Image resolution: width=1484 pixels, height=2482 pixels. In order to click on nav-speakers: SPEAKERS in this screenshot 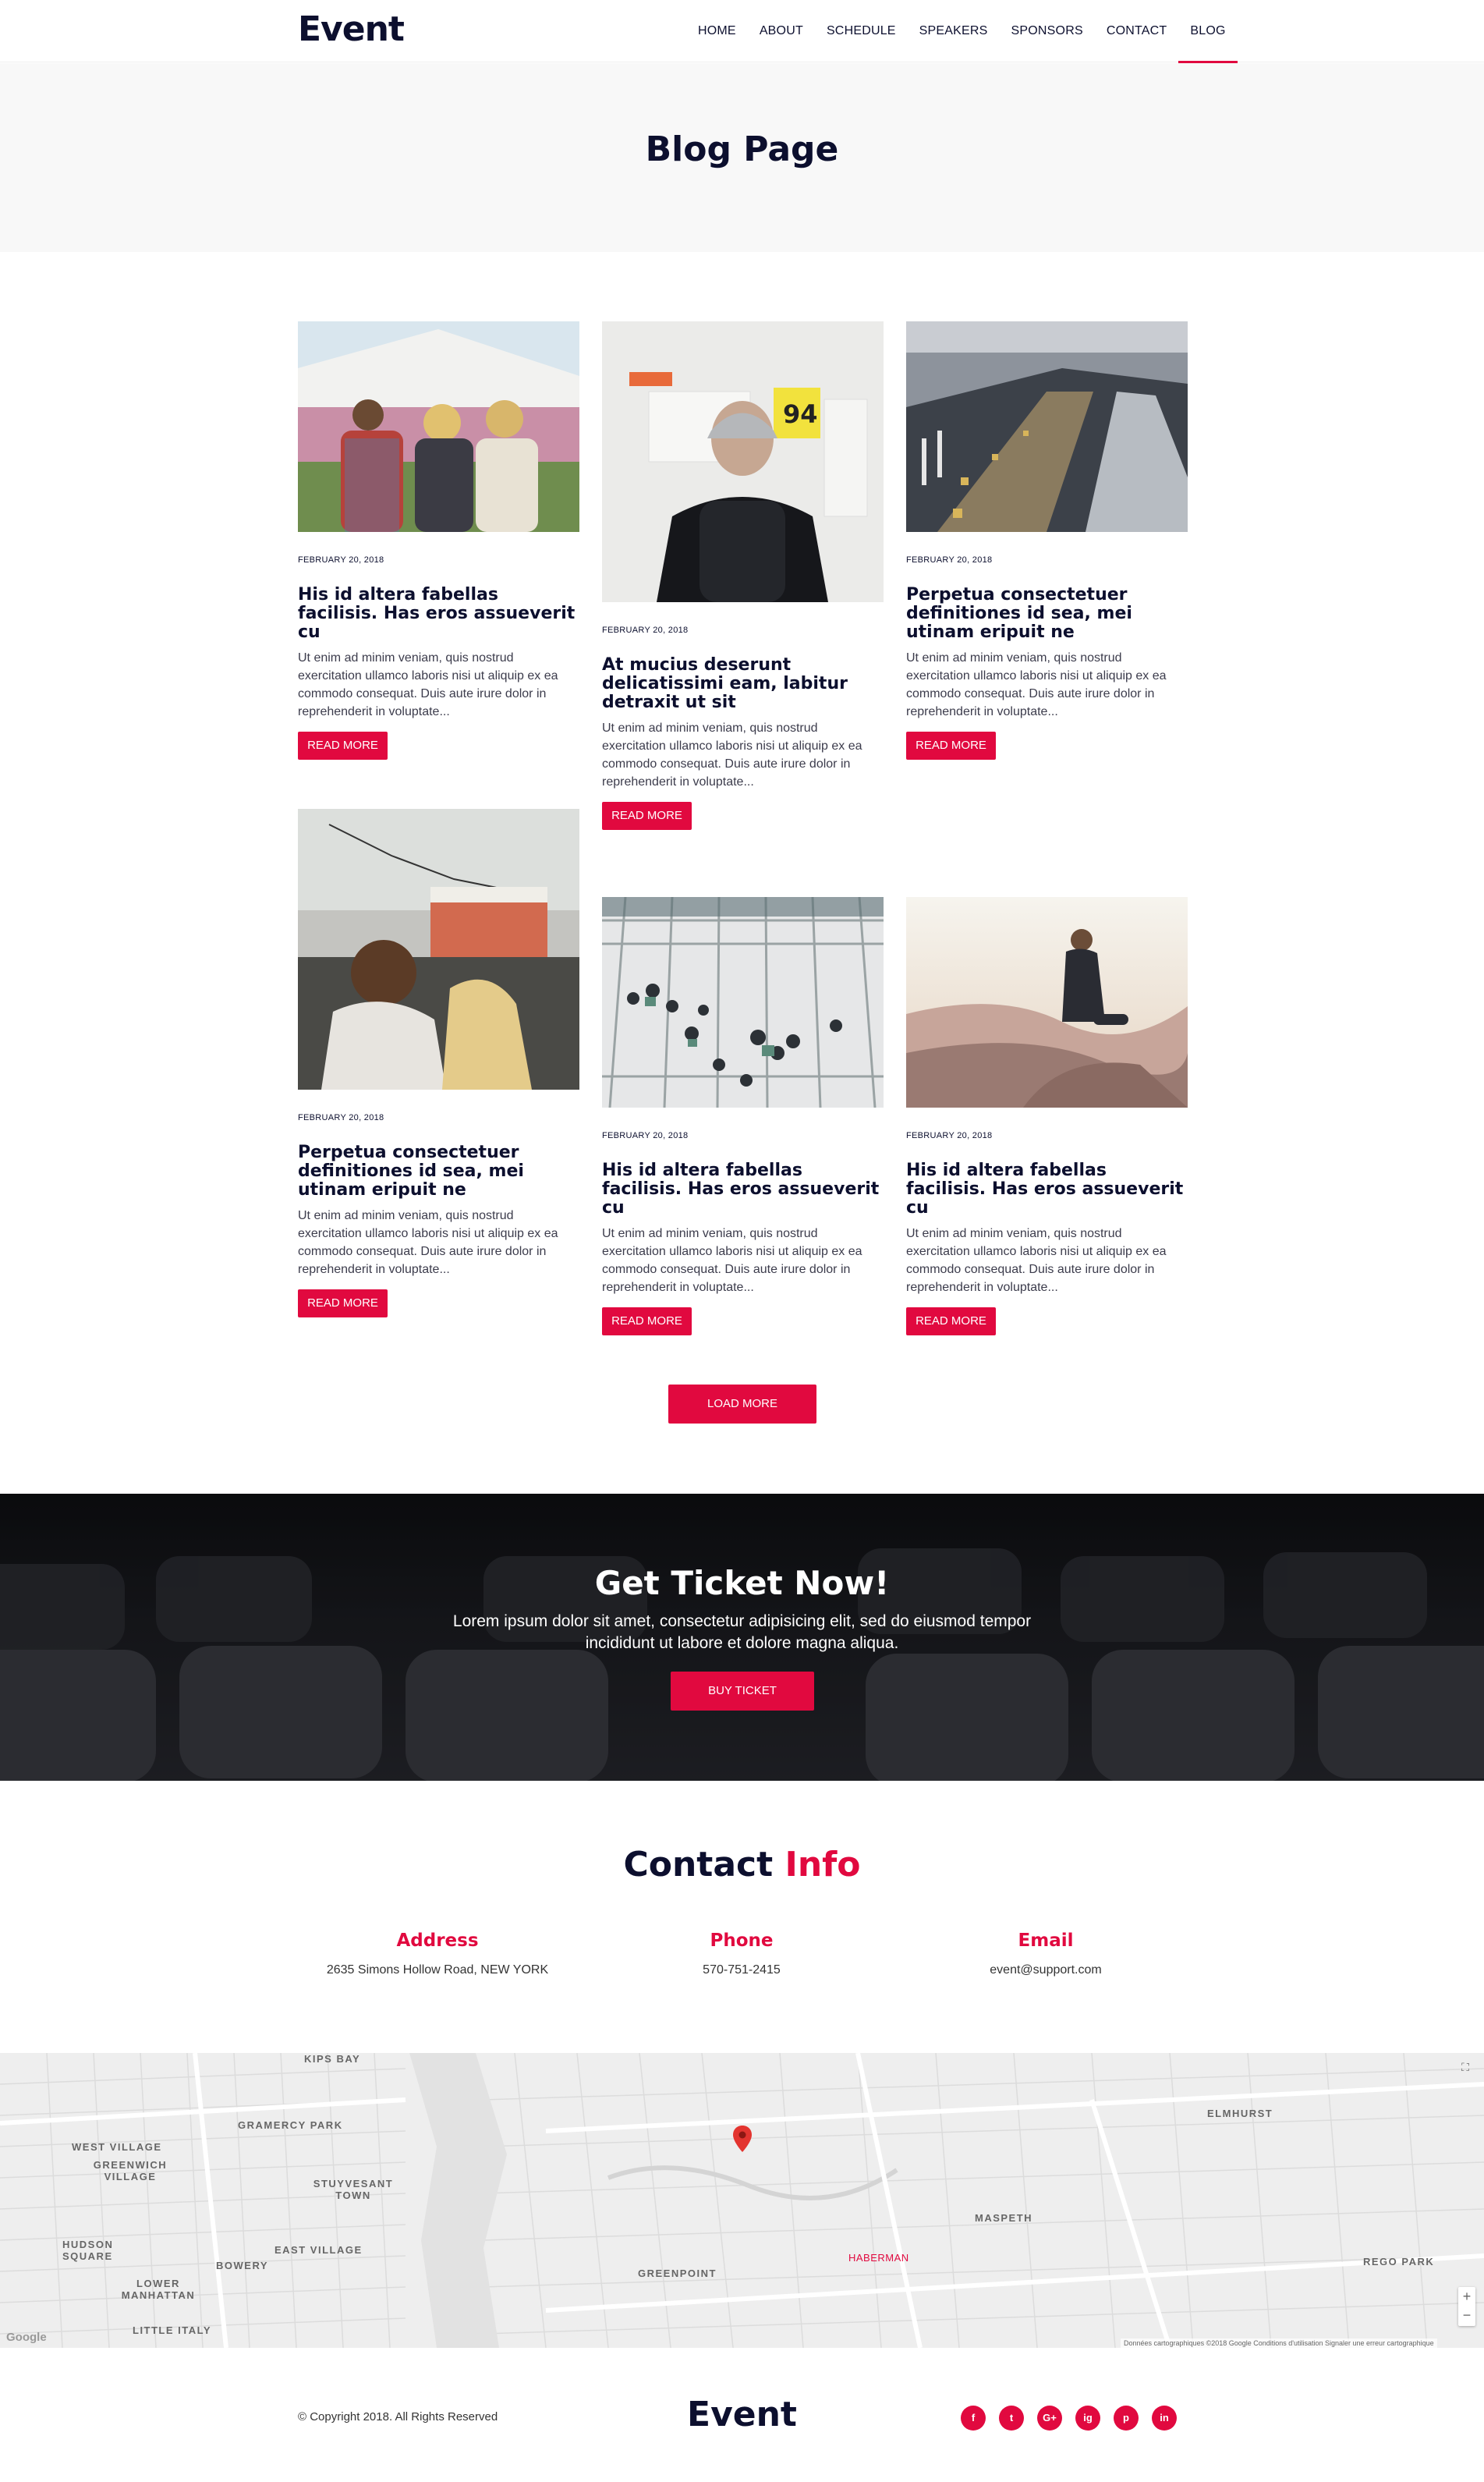, I will do `click(954, 31)`.